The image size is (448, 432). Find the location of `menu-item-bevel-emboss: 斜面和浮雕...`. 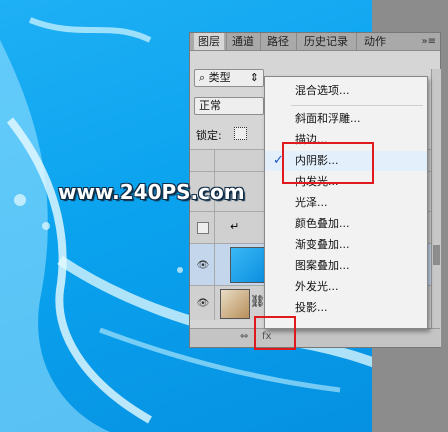

menu-item-bevel-emboss: 斜面和浮雕... is located at coordinates (346, 119).